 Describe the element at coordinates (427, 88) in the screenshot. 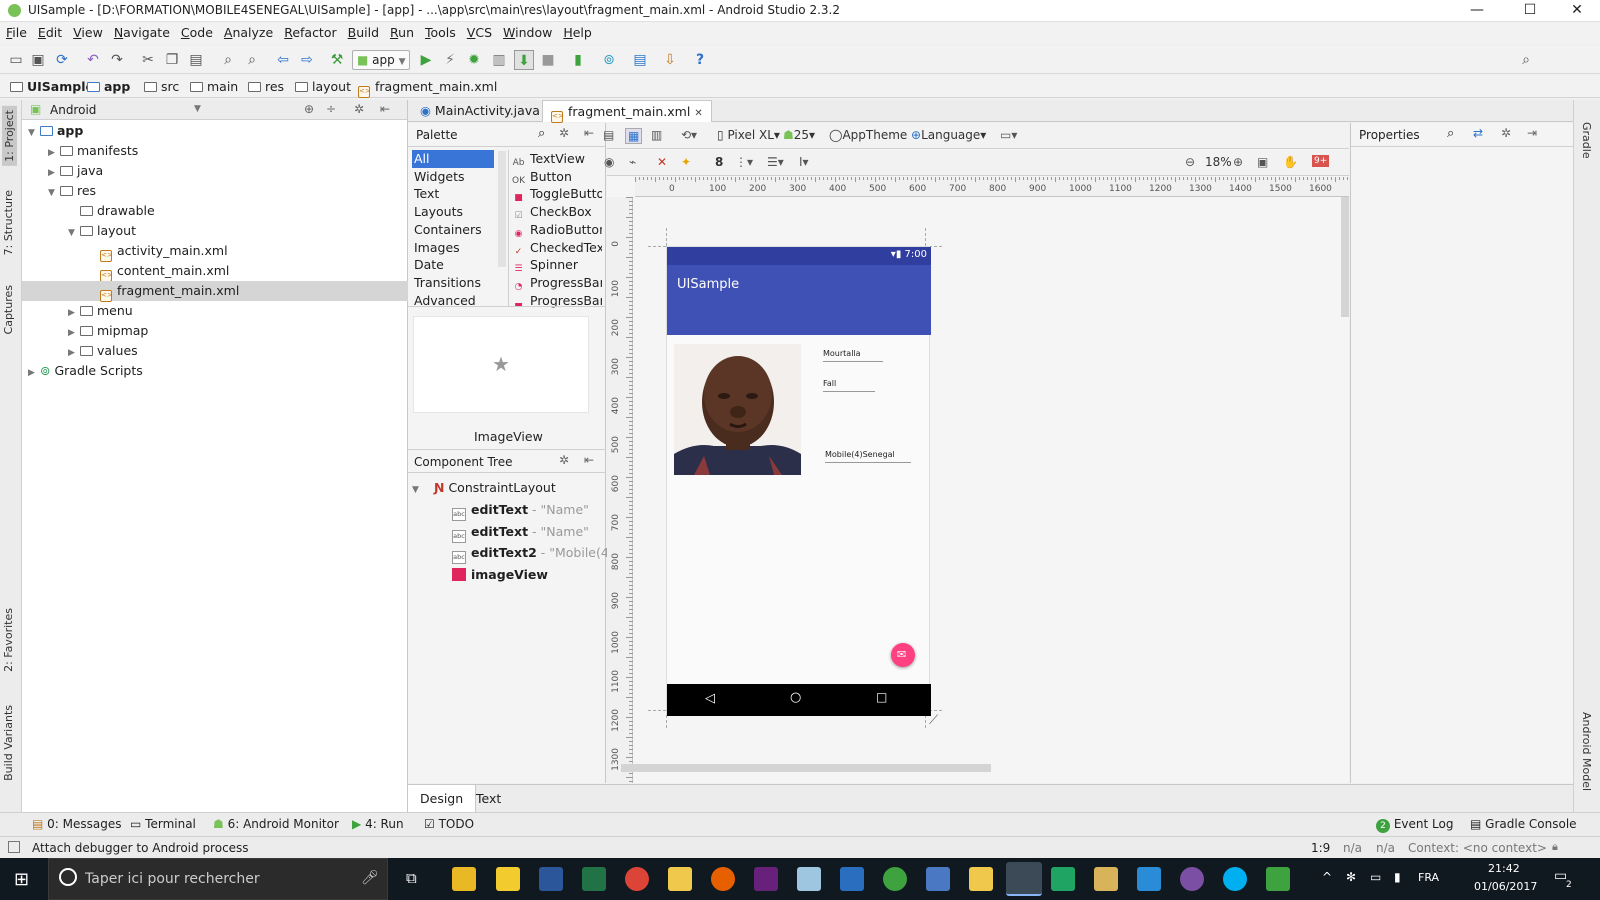

I see `breadcrumb-file: <> fragment_main.xml` at that location.